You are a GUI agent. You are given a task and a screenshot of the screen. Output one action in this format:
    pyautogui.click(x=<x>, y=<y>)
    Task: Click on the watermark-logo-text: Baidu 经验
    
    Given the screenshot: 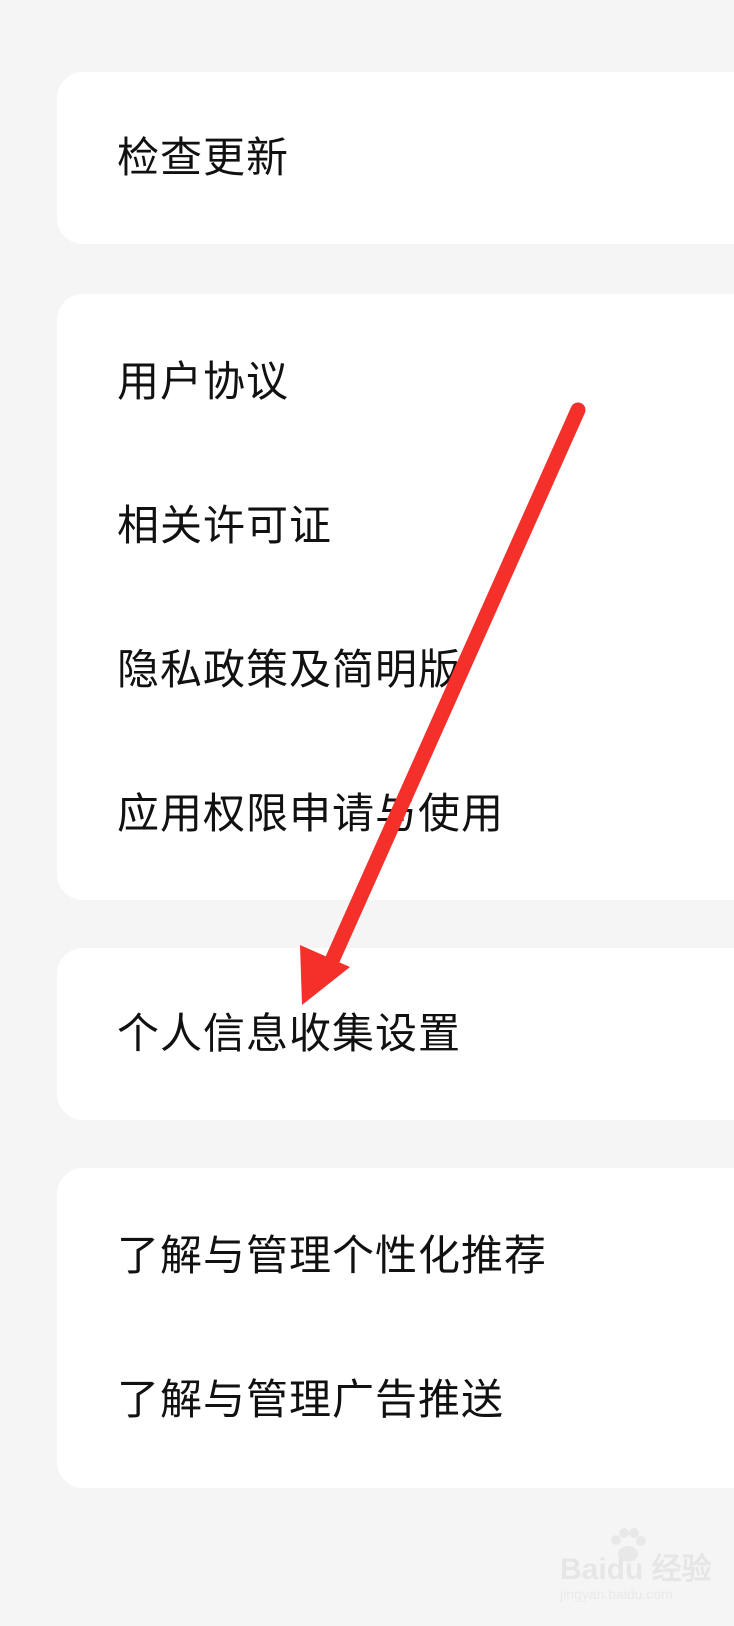 What is the action you would take?
    pyautogui.click(x=636, y=1569)
    